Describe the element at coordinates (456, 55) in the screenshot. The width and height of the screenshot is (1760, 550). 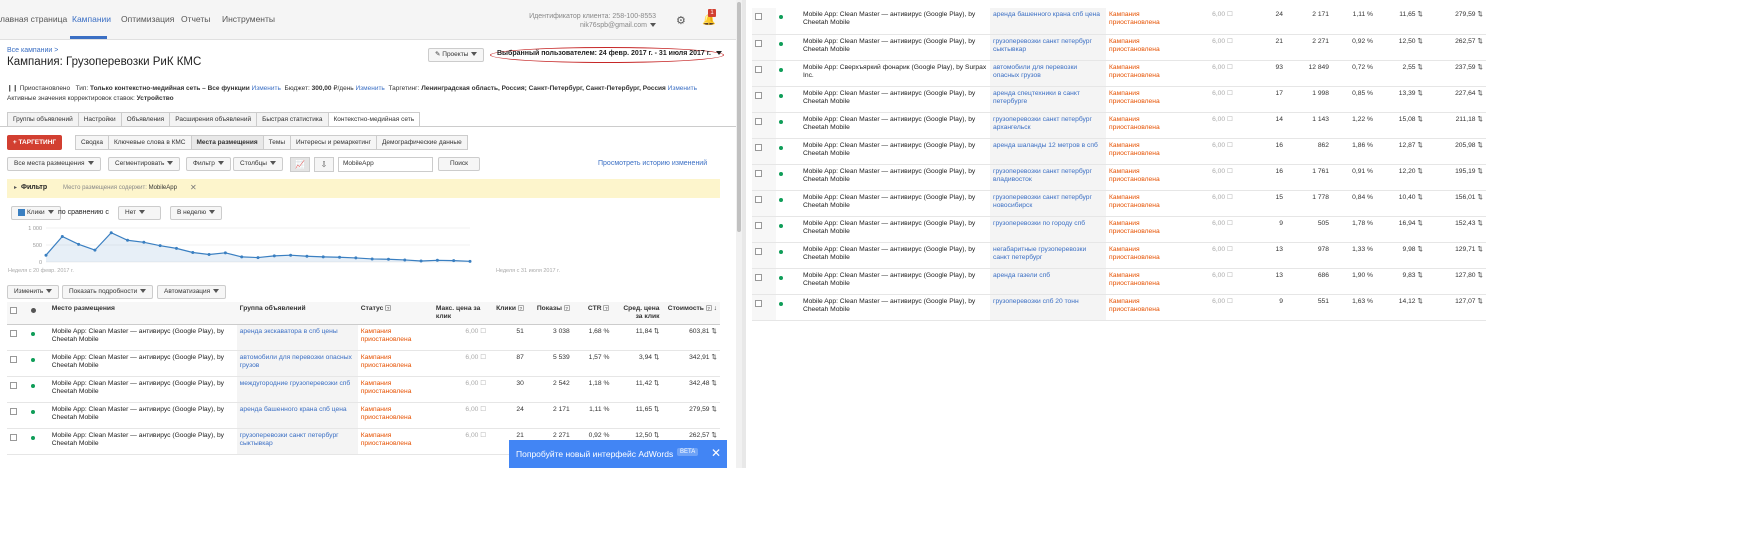
I see `projects-button: ✎ Проекты` at that location.